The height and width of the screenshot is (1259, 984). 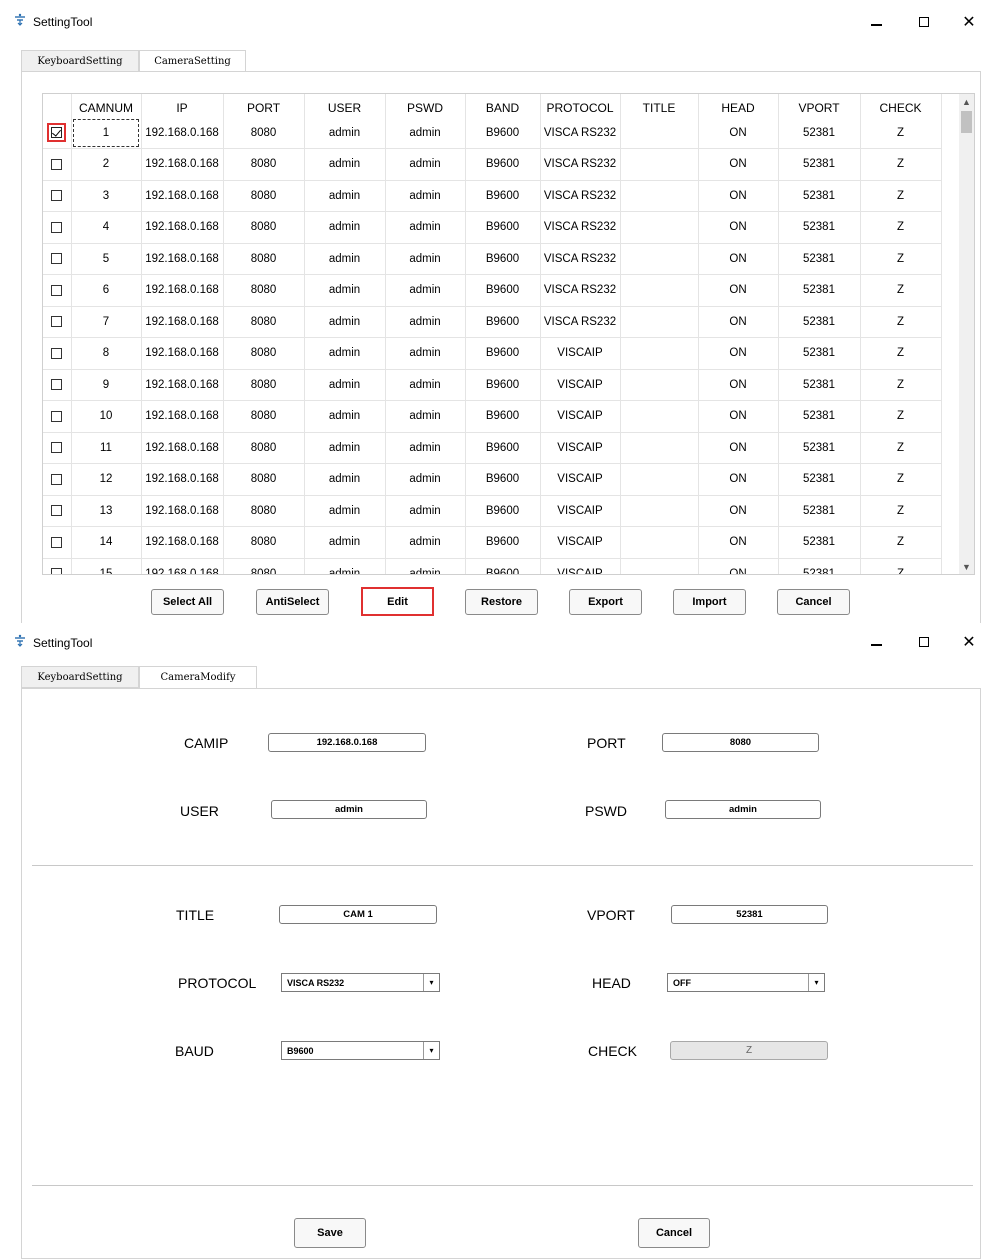 I want to click on cell-camnum: 3, so click(x=106, y=196).